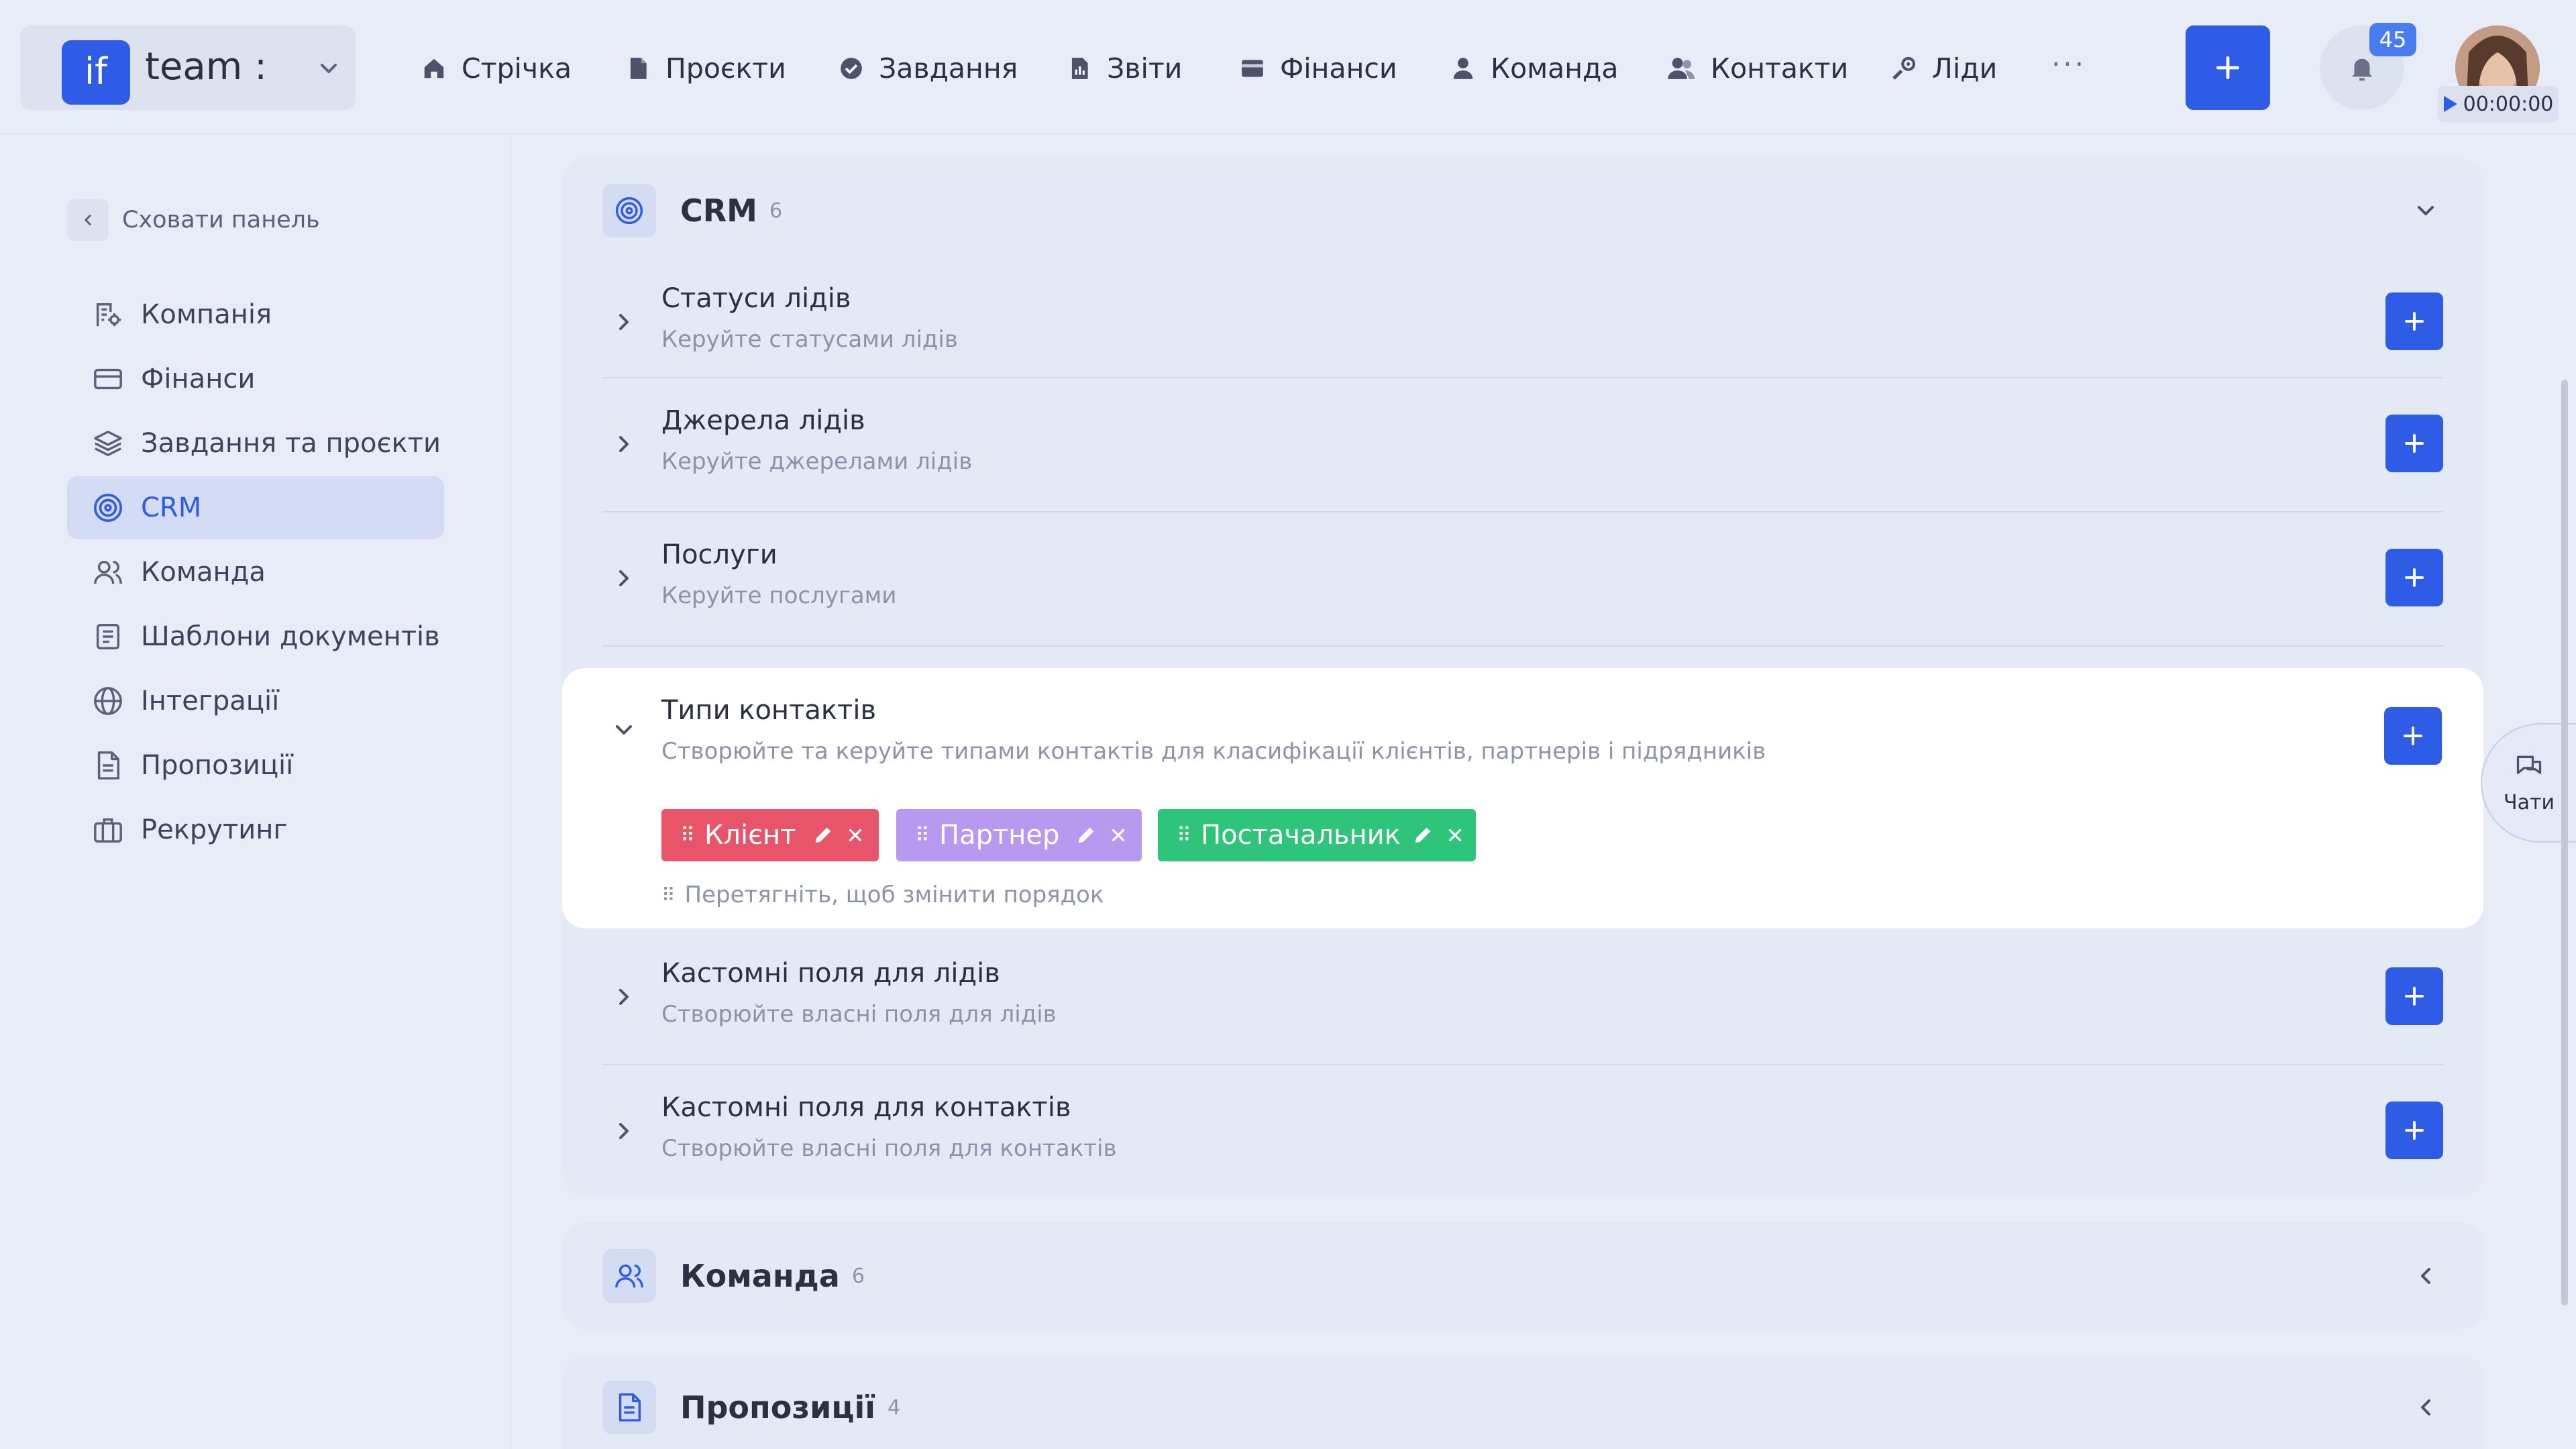 The height and width of the screenshot is (1449, 2576). Describe the element at coordinates (1300, 835) in the screenshot. I see `tag-label: Постачальник` at that location.